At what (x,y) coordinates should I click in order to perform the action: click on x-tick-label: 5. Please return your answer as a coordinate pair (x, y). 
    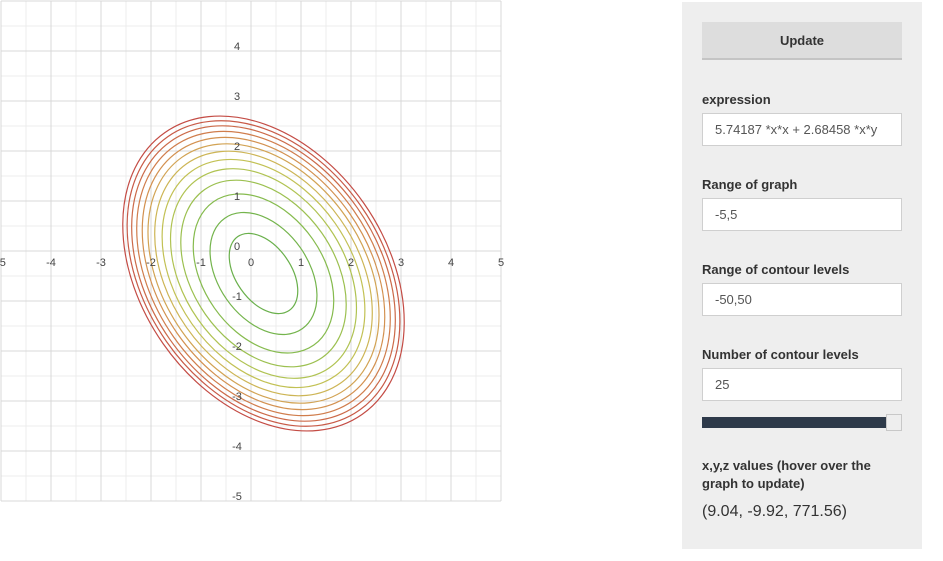
    Looking at the image, I should click on (501, 263).